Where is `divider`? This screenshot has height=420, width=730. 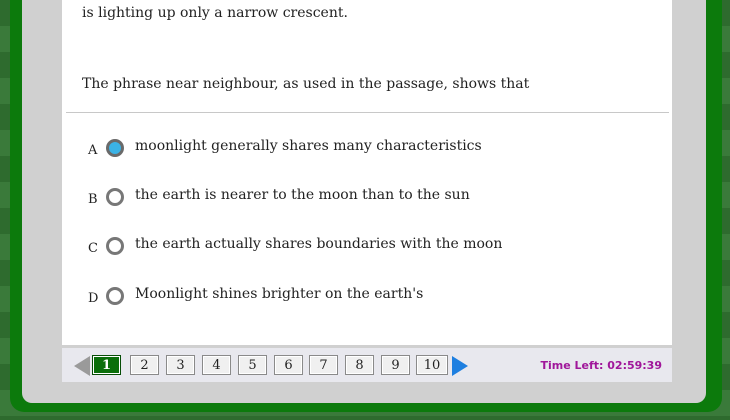 divider is located at coordinates (367, 112).